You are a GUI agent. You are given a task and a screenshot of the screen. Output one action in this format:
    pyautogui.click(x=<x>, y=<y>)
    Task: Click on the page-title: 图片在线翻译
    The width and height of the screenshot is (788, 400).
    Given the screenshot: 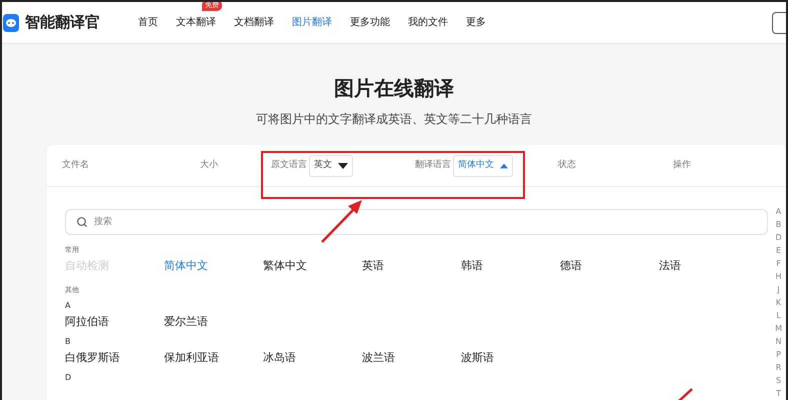 What is the action you would take?
    pyautogui.click(x=394, y=88)
    